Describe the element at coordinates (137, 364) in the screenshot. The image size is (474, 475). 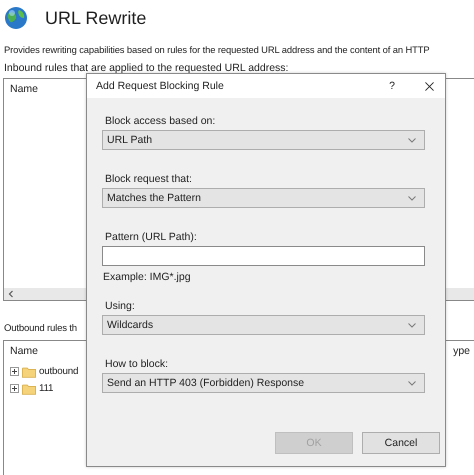
I see `field-label: How to block:` at that location.